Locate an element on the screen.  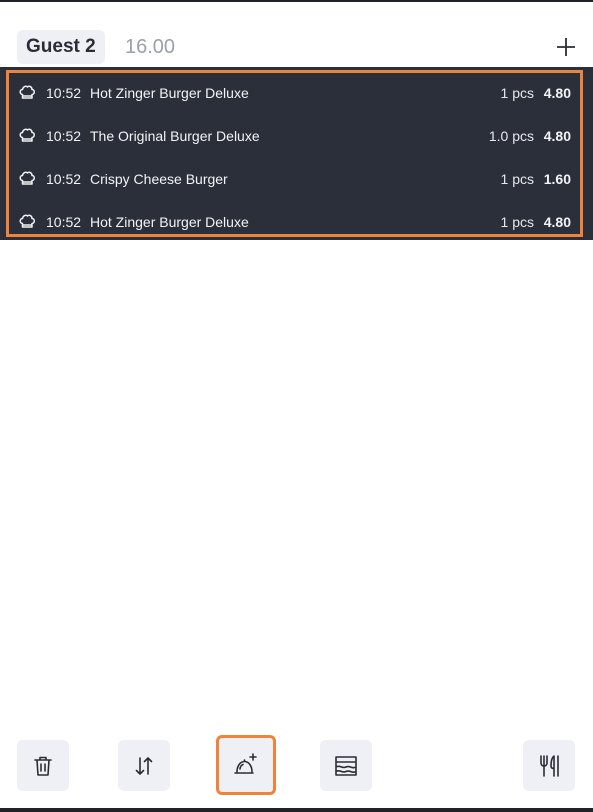
plus-icon is located at coordinates (566, 47).